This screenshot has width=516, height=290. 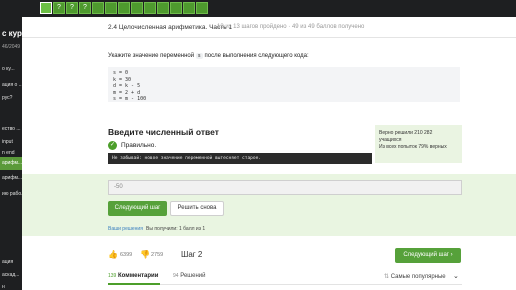 I want to click on sort-dropdown: ⇅ Самые популярные, so click(x=415, y=276).